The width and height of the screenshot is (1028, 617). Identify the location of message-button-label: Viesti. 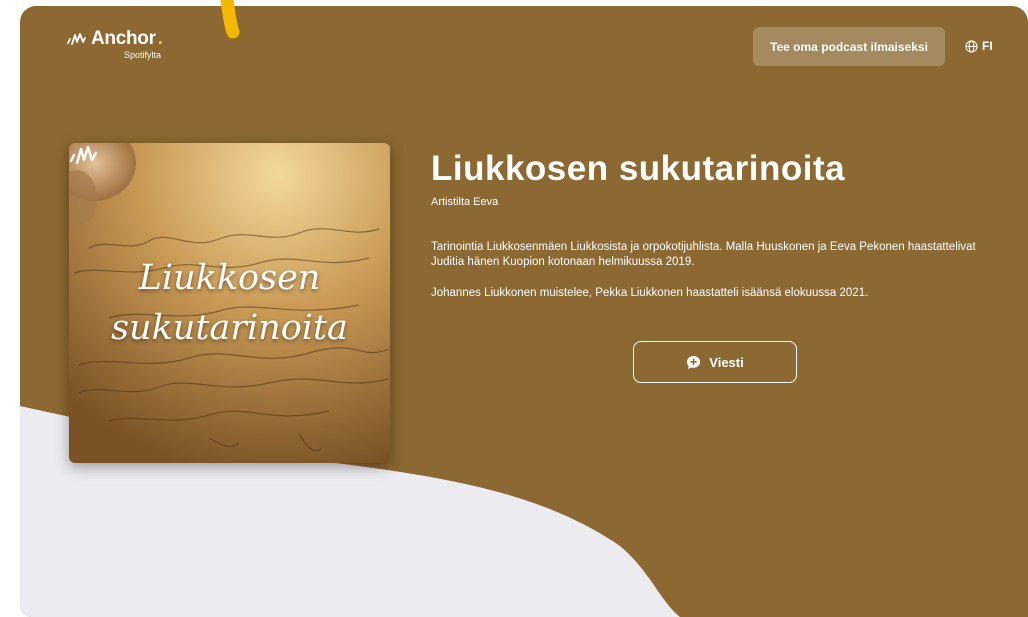
(726, 362).